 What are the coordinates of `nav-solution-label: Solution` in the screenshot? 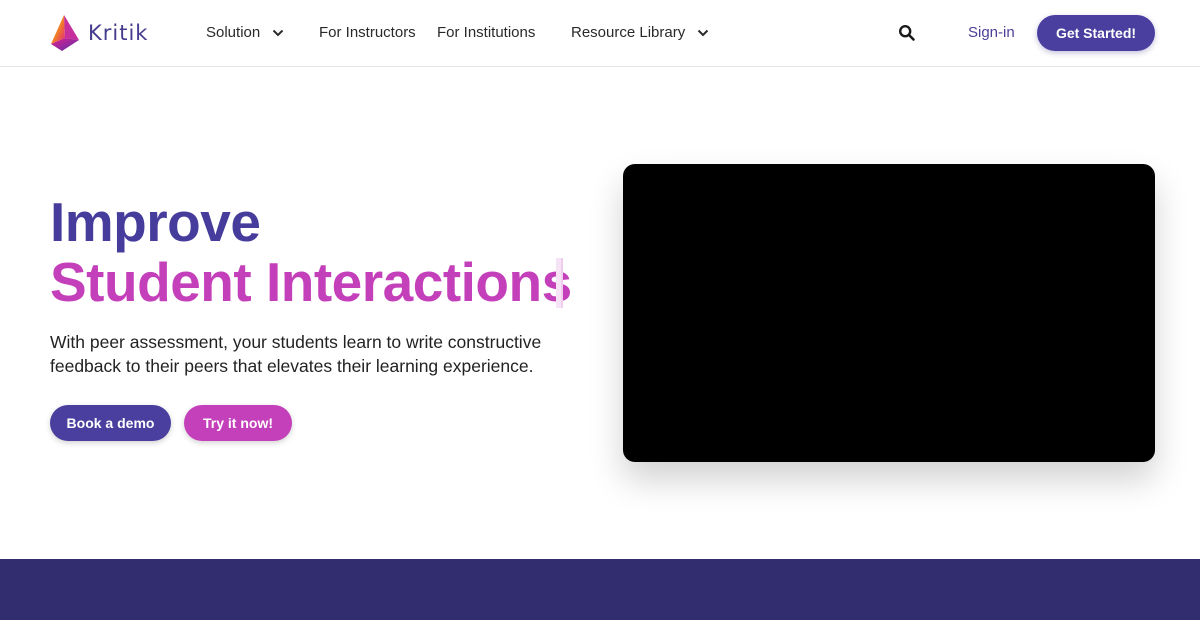 It's located at (233, 32).